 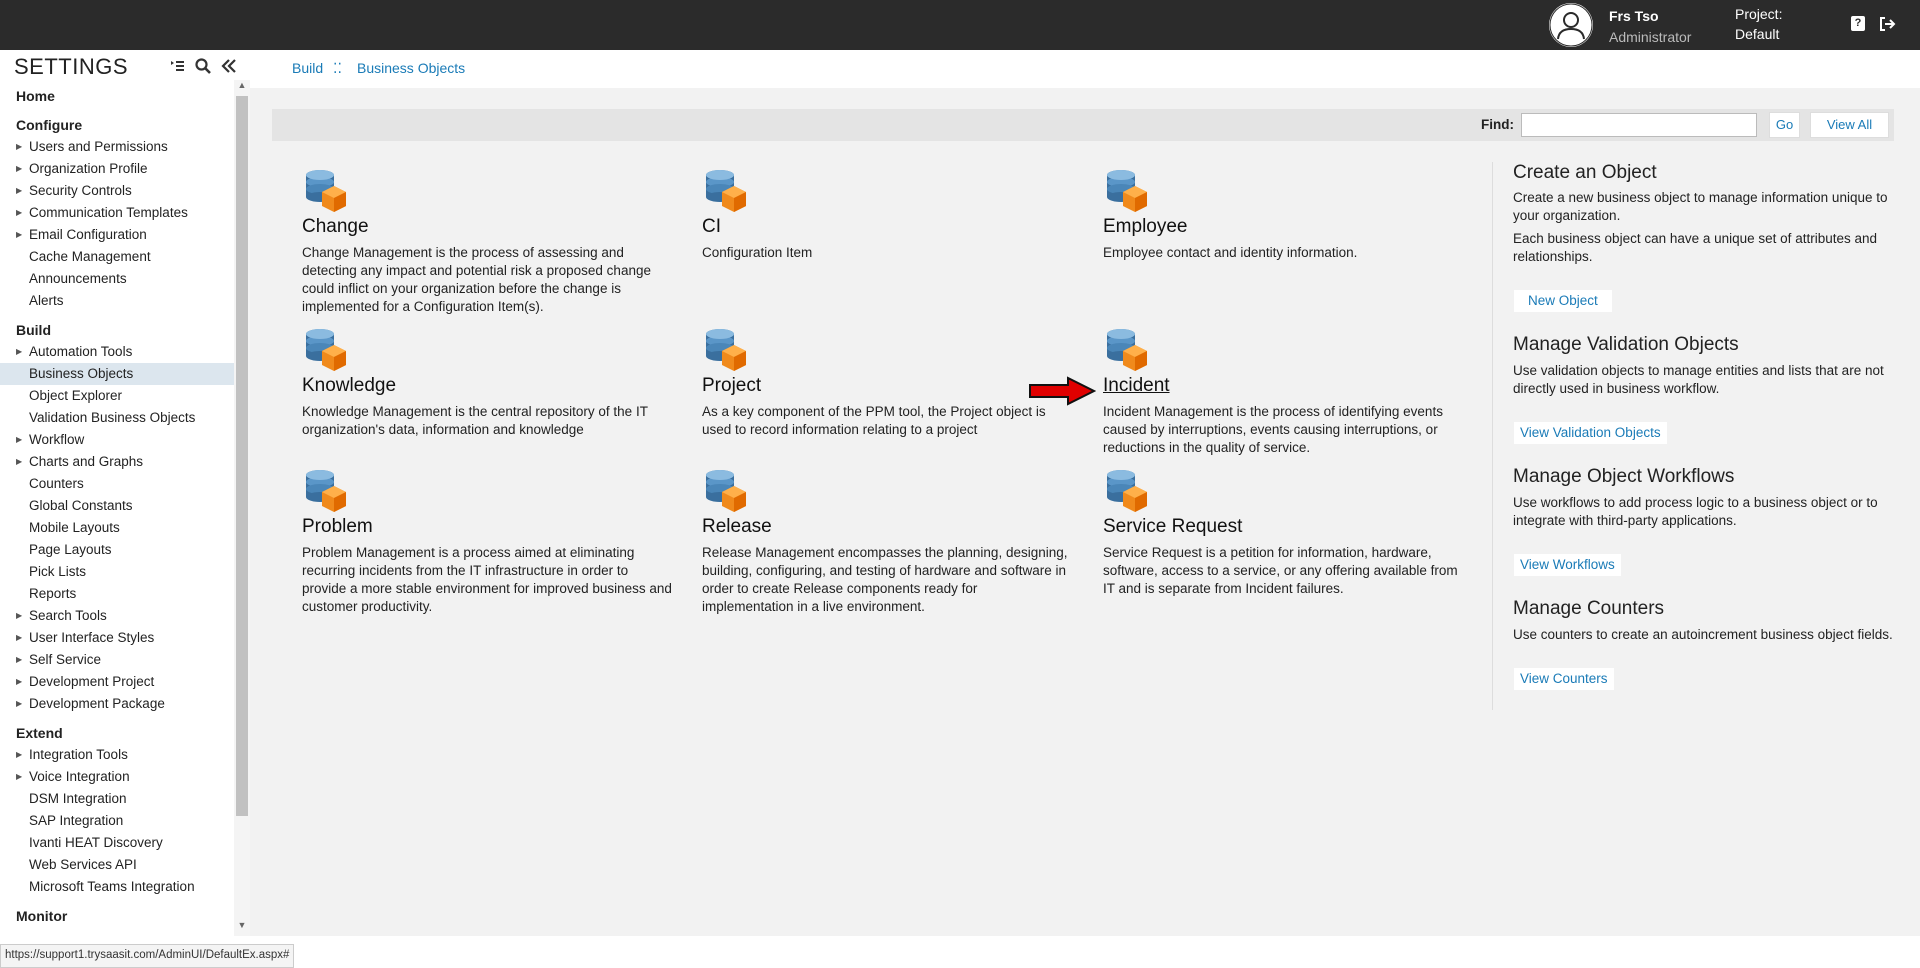 I want to click on sidebar-item-development-package: ▶ Development Package, so click(x=117, y=704).